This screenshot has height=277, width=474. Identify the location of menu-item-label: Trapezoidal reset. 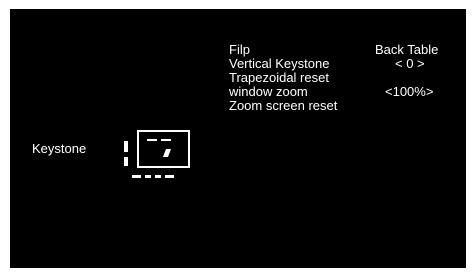
(279, 77).